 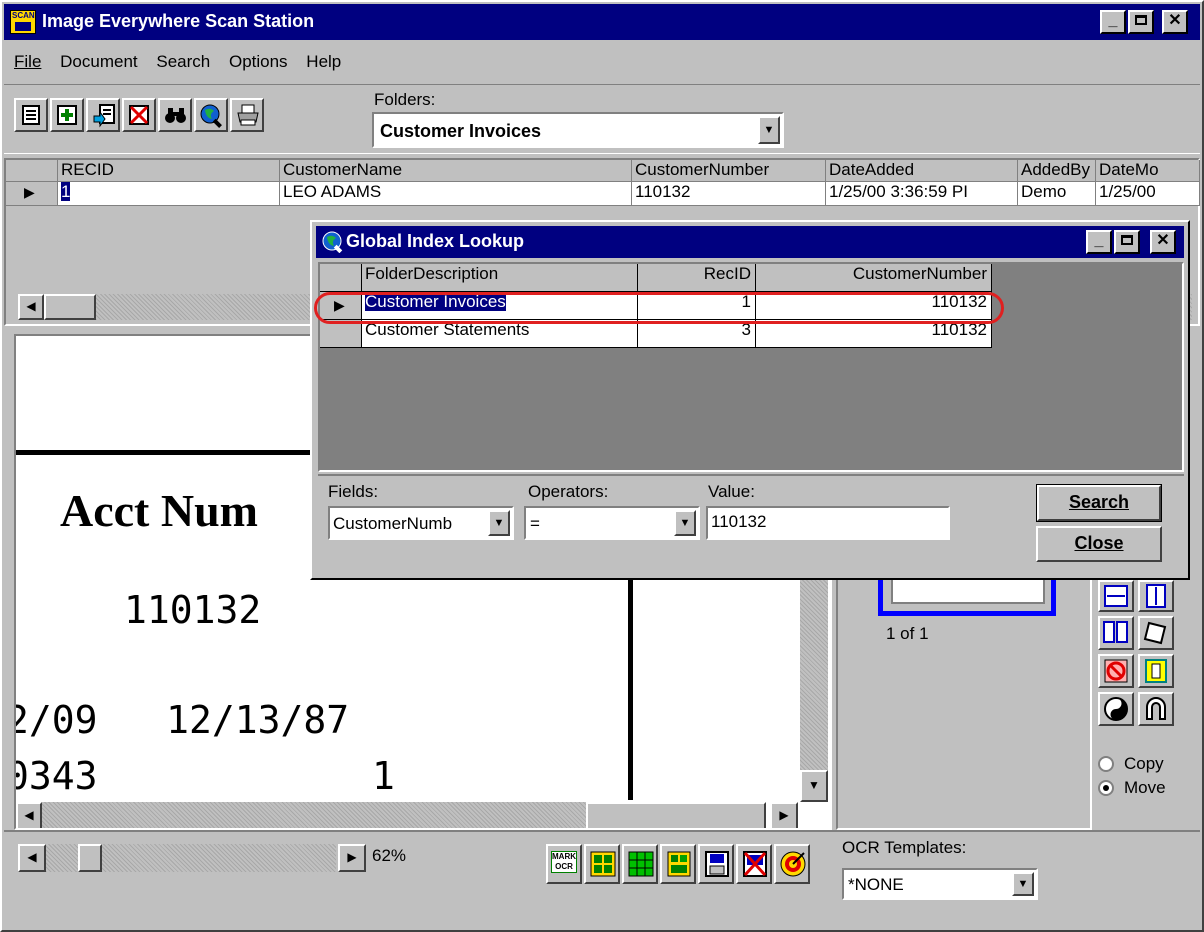 I want to click on ocr-toolbar: MARK OCR, so click(x=691, y=865).